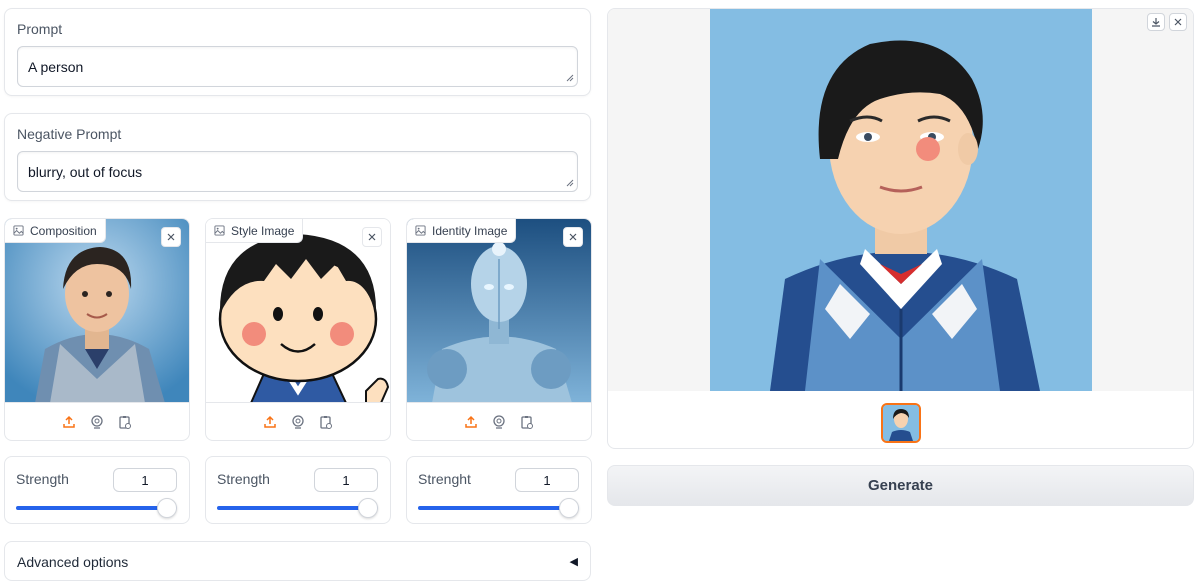 Image resolution: width=1200 pixels, height=587 pixels. Describe the element at coordinates (297, 171) in the screenshot. I see `negative-prompt-input: blurry, out of focus` at that location.